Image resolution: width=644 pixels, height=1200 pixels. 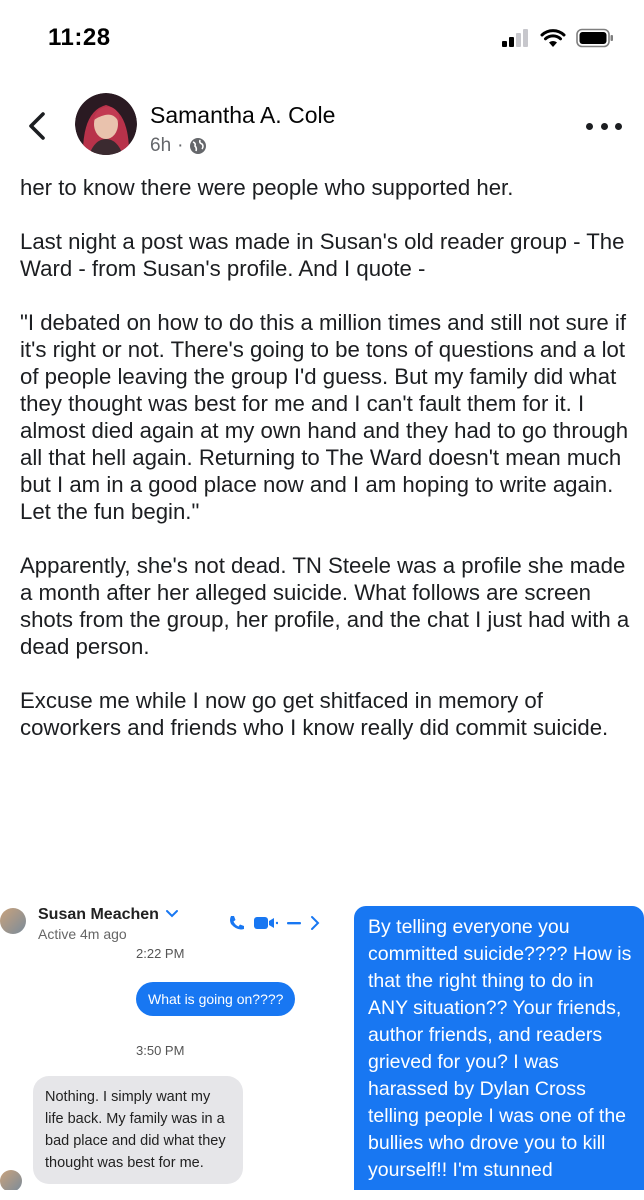 I want to click on message-timestamp: 3:50 PM, so click(x=160, y=1050).